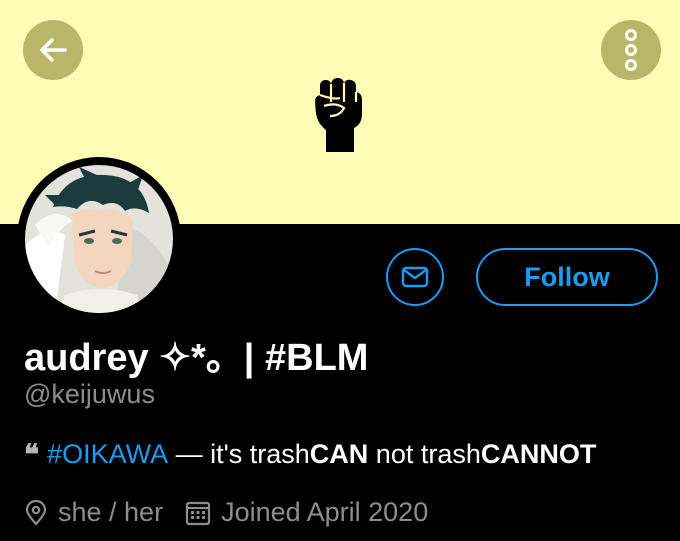  I want to click on raised-fist-icon, so click(338, 115).